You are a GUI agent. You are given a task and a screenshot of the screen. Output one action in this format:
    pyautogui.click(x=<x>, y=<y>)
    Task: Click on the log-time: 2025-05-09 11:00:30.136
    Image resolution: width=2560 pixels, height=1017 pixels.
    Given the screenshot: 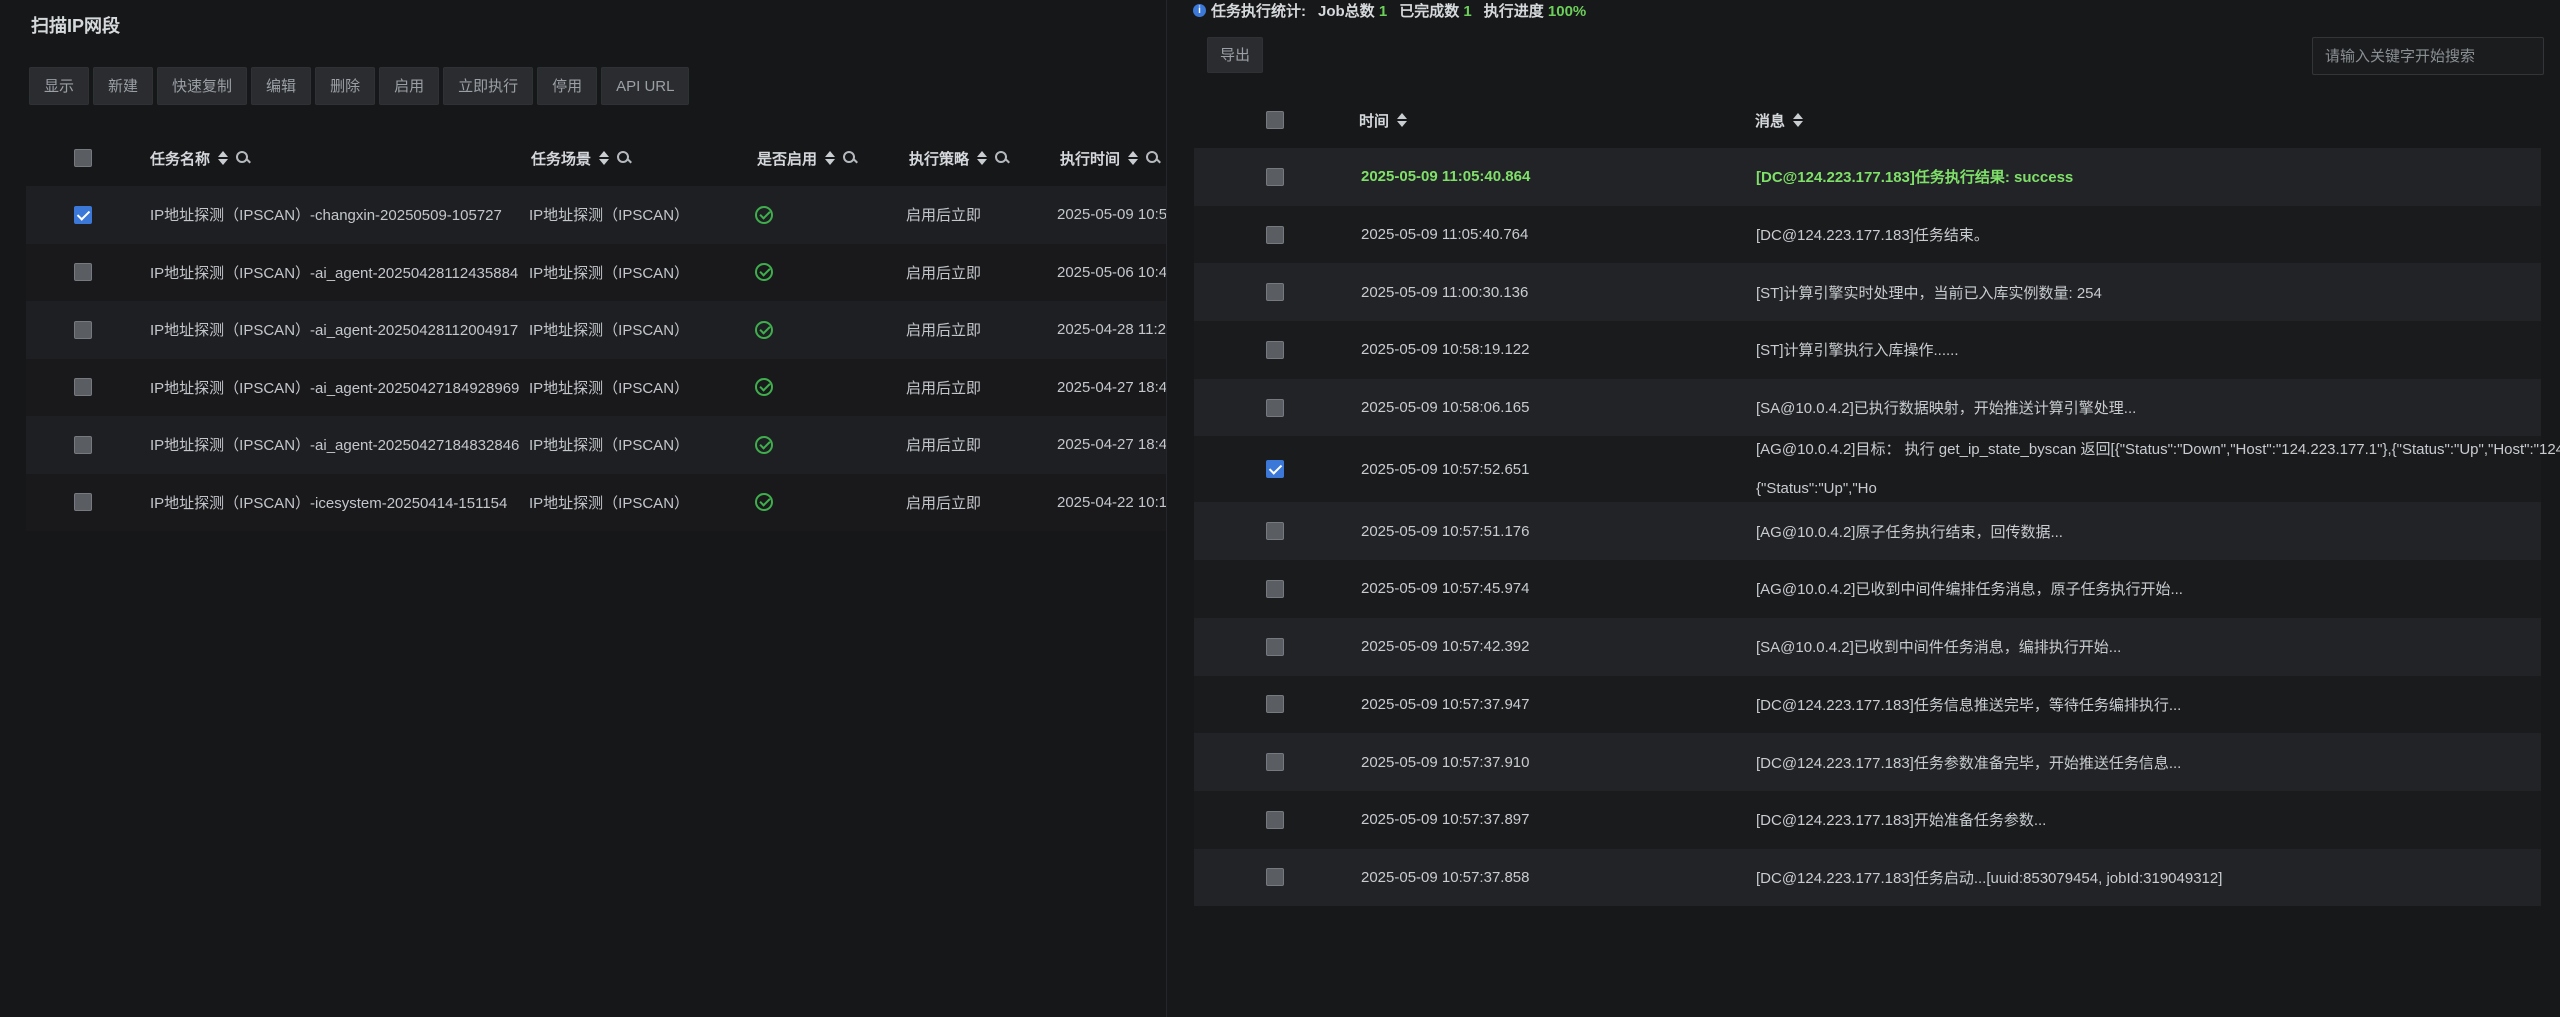 What is the action you would take?
    pyautogui.click(x=1445, y=292)
    